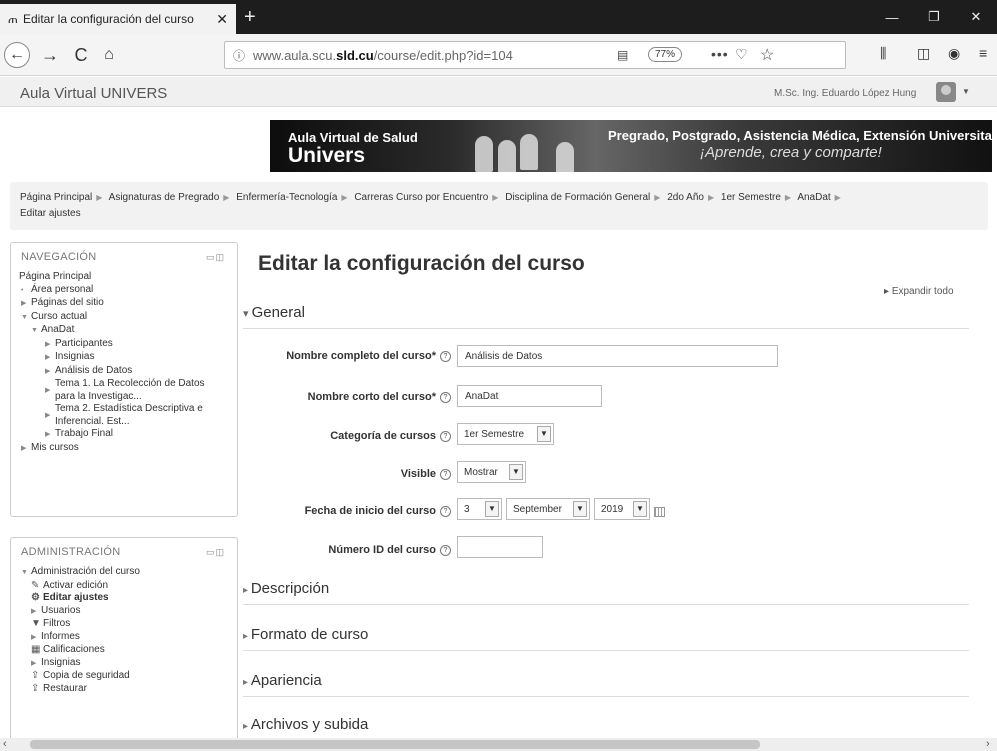  Describe the element at coordinates (124, 664) in the screenshot. I see `admin-item: ▶ Insignias` at that location.